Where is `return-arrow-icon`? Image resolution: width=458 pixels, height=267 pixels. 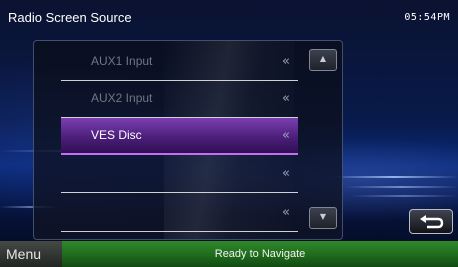 return-arrow-icon is located at coordinates (432, 222).